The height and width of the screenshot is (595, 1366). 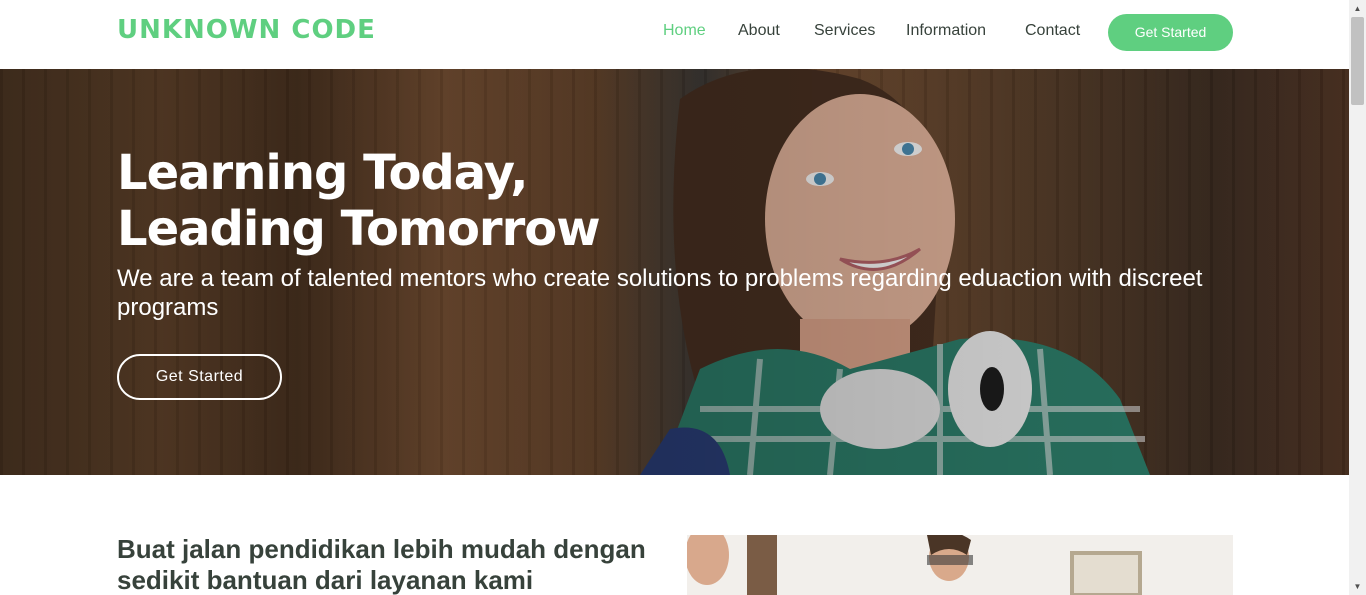 I want to click on nav-information: Information, so click(x=946, y=31).